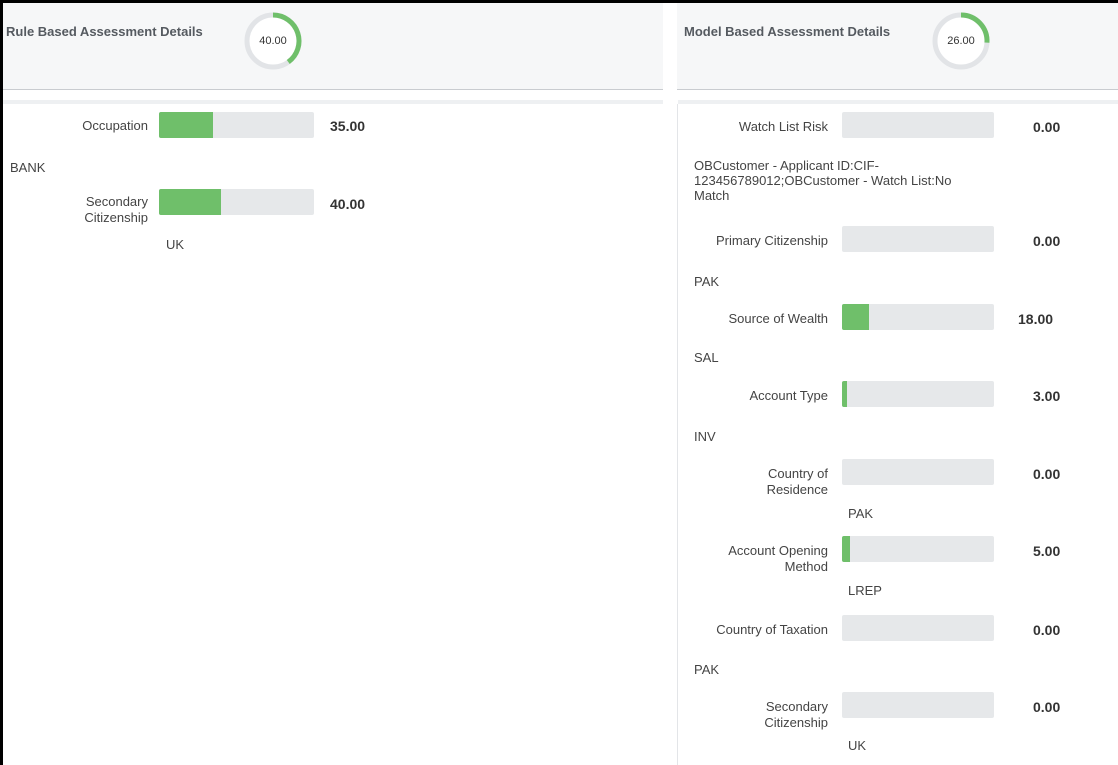  Describe the element at coordinates (333, 102) in the screenshot. I see `rule-panel-subline` at that location.